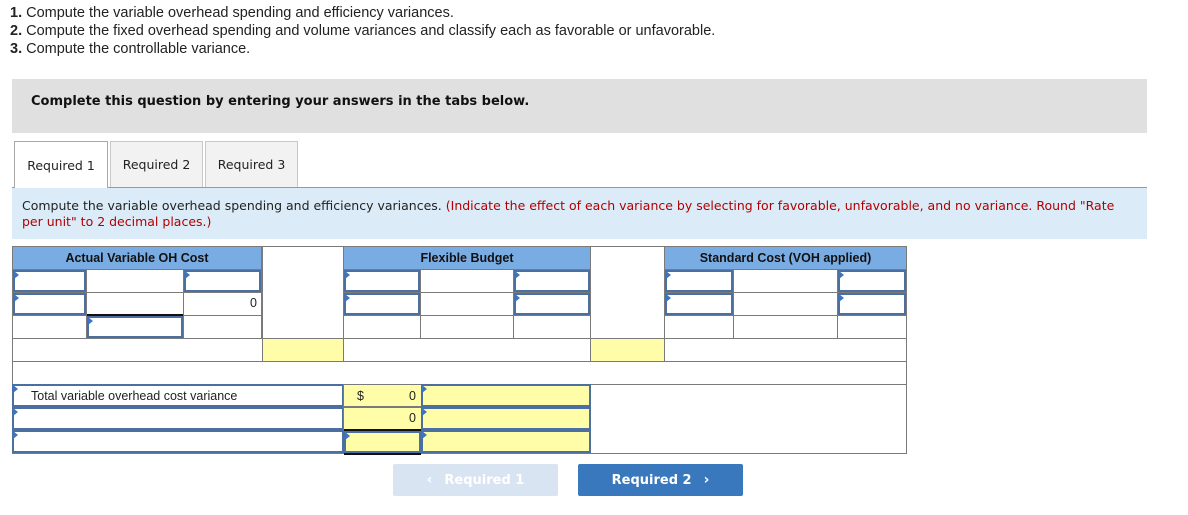 This screenshot has width=1188, height=515. I want to click on header-flexible: Flexible Budget, so click(467, 258).